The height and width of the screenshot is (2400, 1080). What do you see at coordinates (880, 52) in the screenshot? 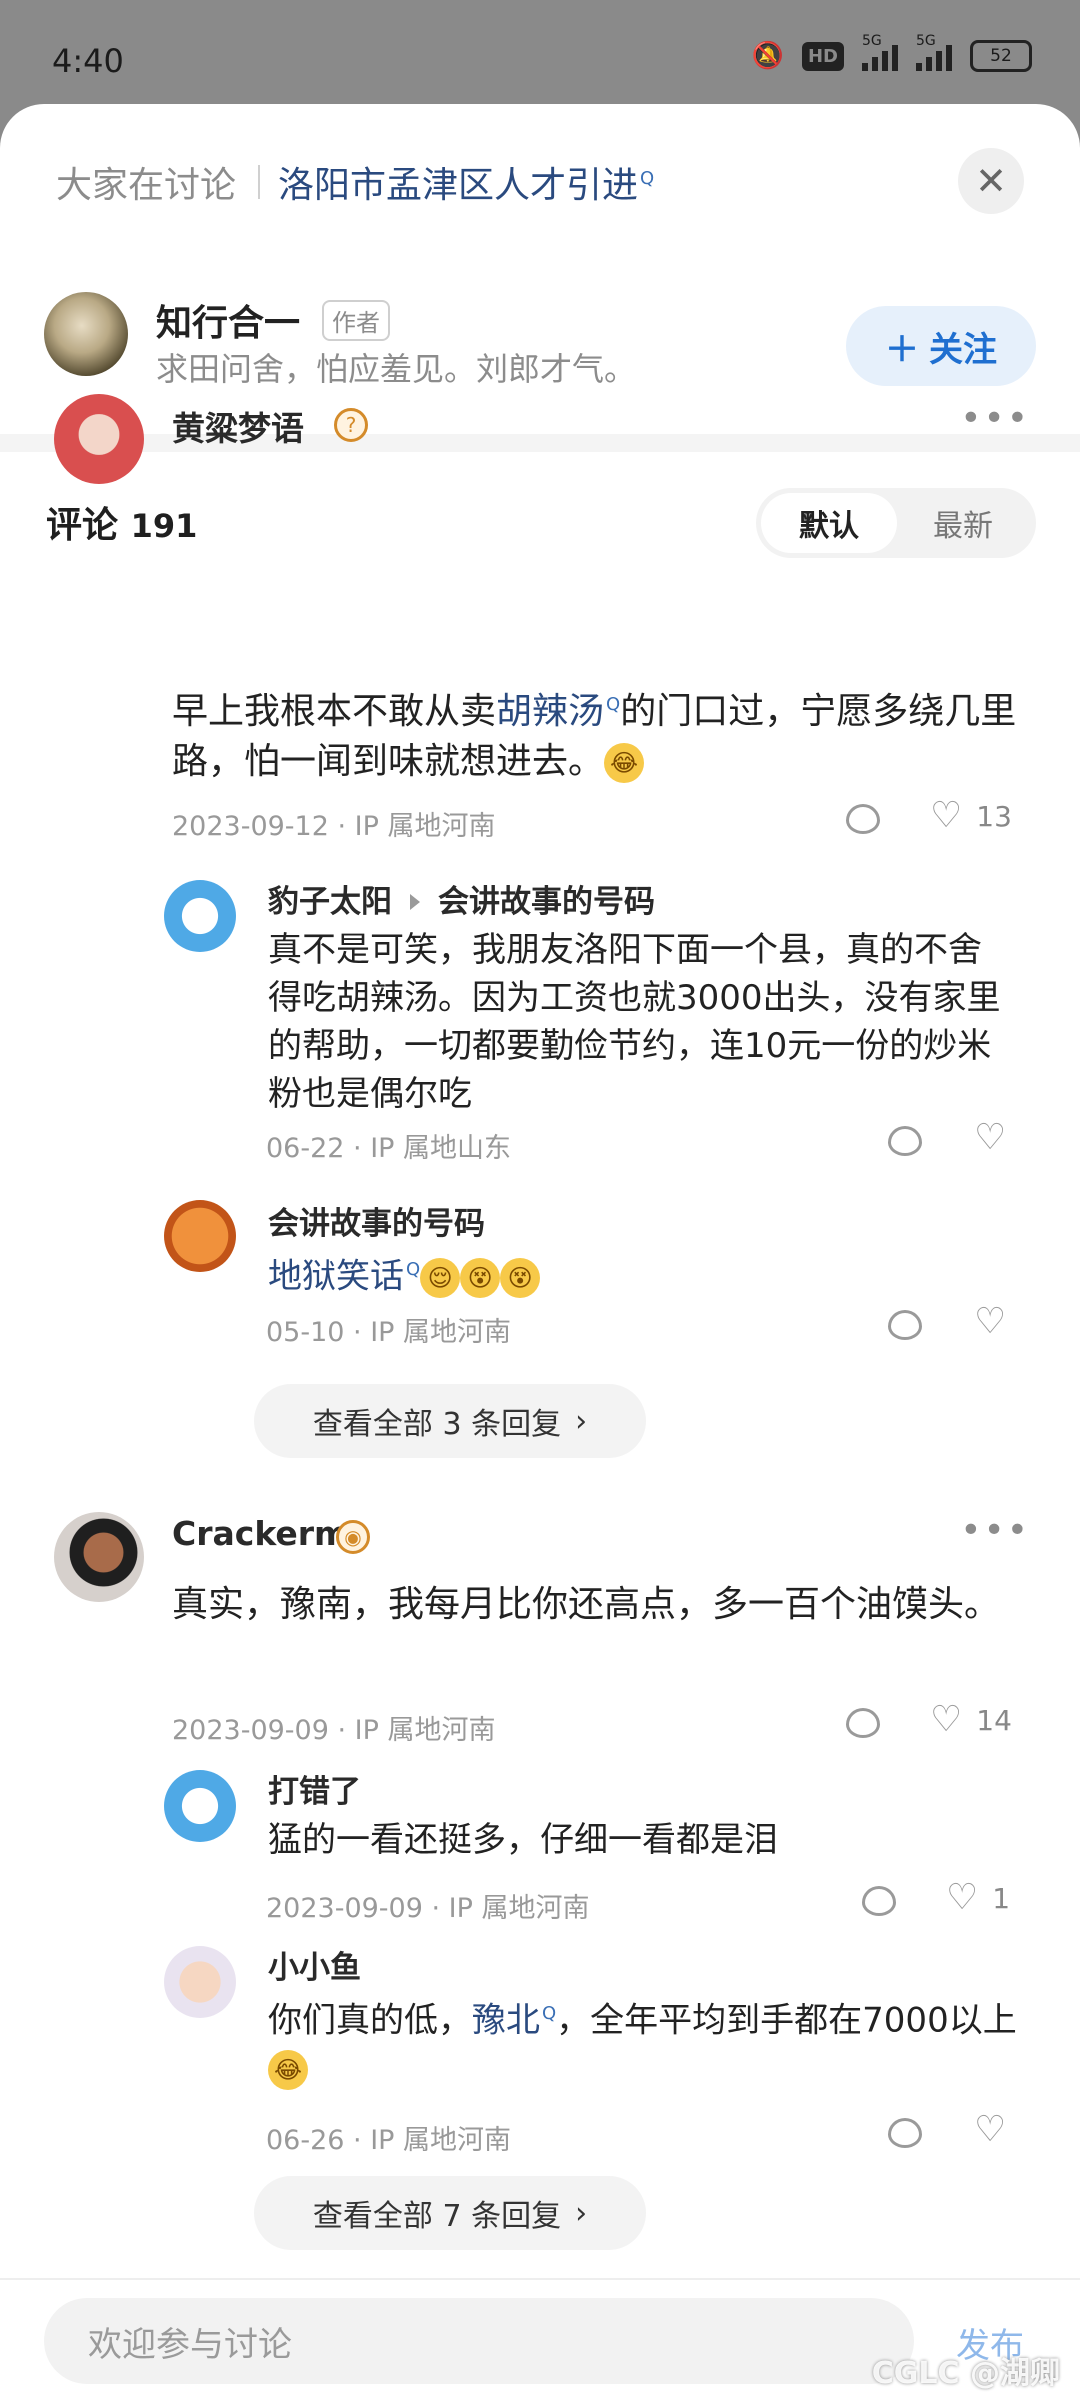
I see `signal-icon: 5G` at bounding box center [880, 52].